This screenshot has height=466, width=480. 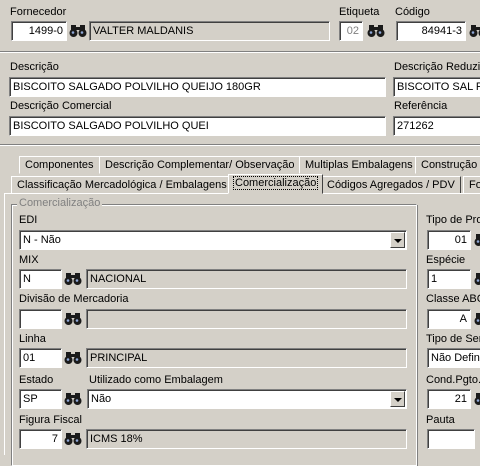 What do you see at coordinates (449, 399) in the screenshot?
I see `cond-pgto-field: 21` at bounding box center [449, 399].